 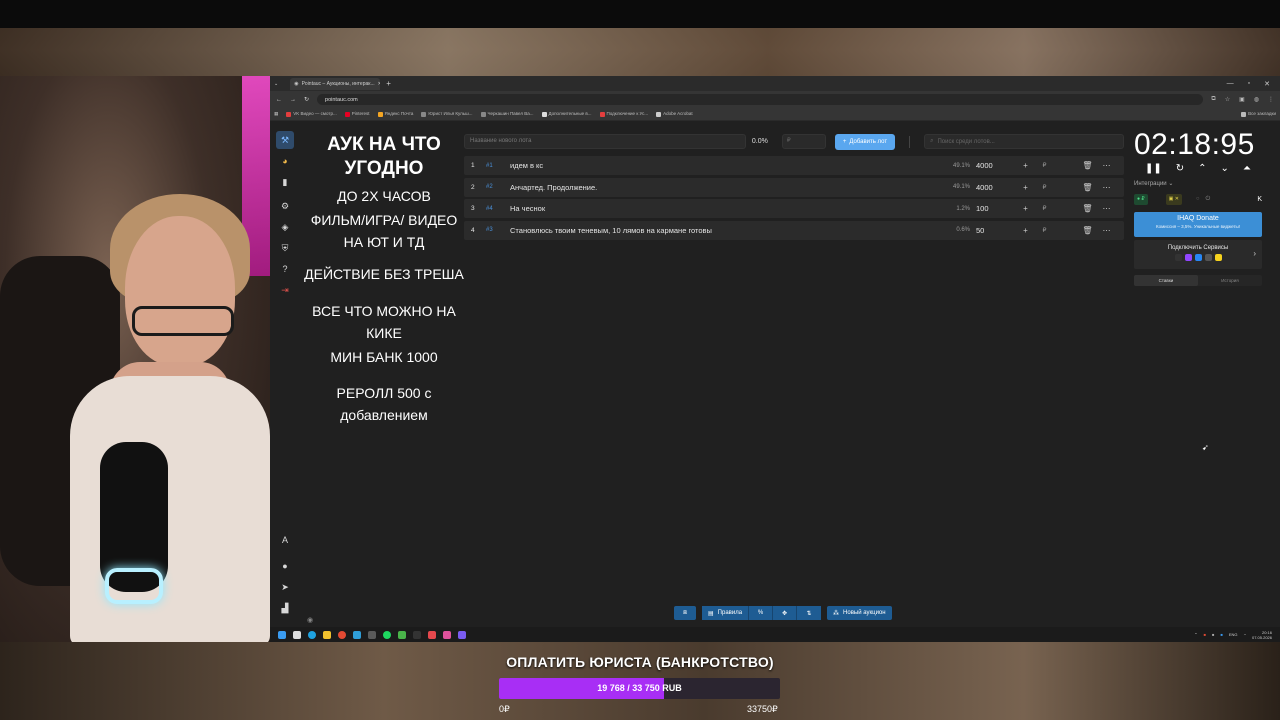 I want to click on lot-row: 2 #2 Анчартед. Продолжение. 49.1% 4000 + ₽ 🗑 ⋯, so click(x=794, y=187).